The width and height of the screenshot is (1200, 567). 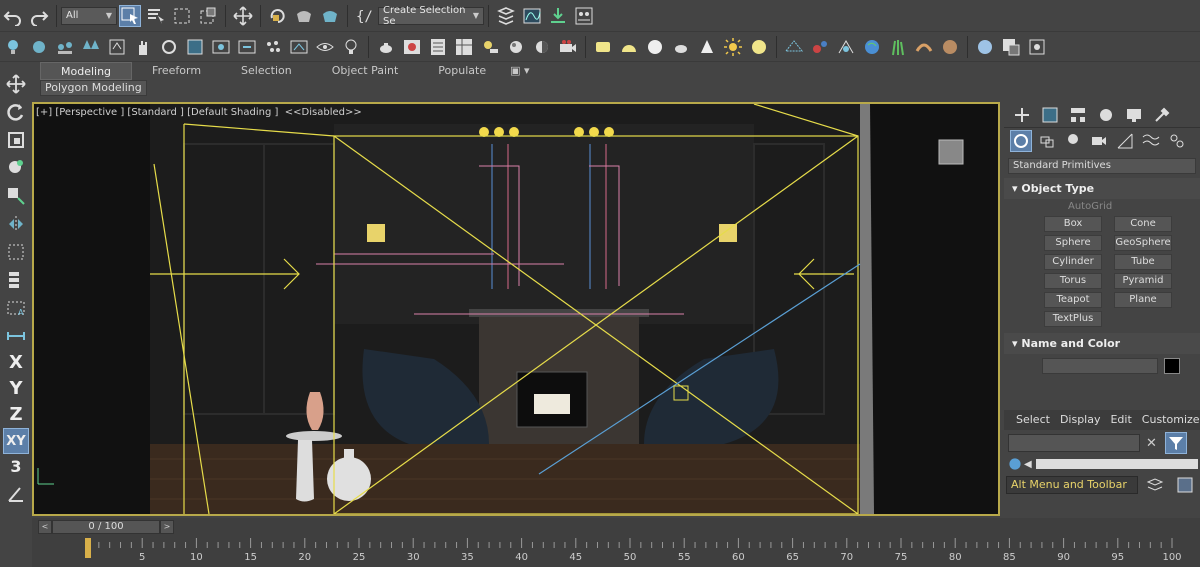 What do you see at coordinates (1100, 366) in the screenshot?
I see `object-name-field` at bounding box center [1100, 366].